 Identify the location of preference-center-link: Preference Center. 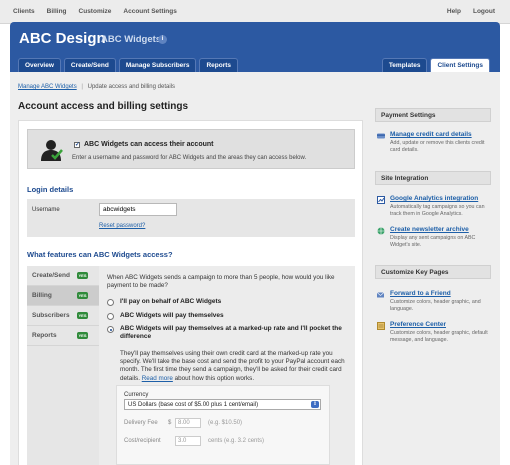
(418, 324).